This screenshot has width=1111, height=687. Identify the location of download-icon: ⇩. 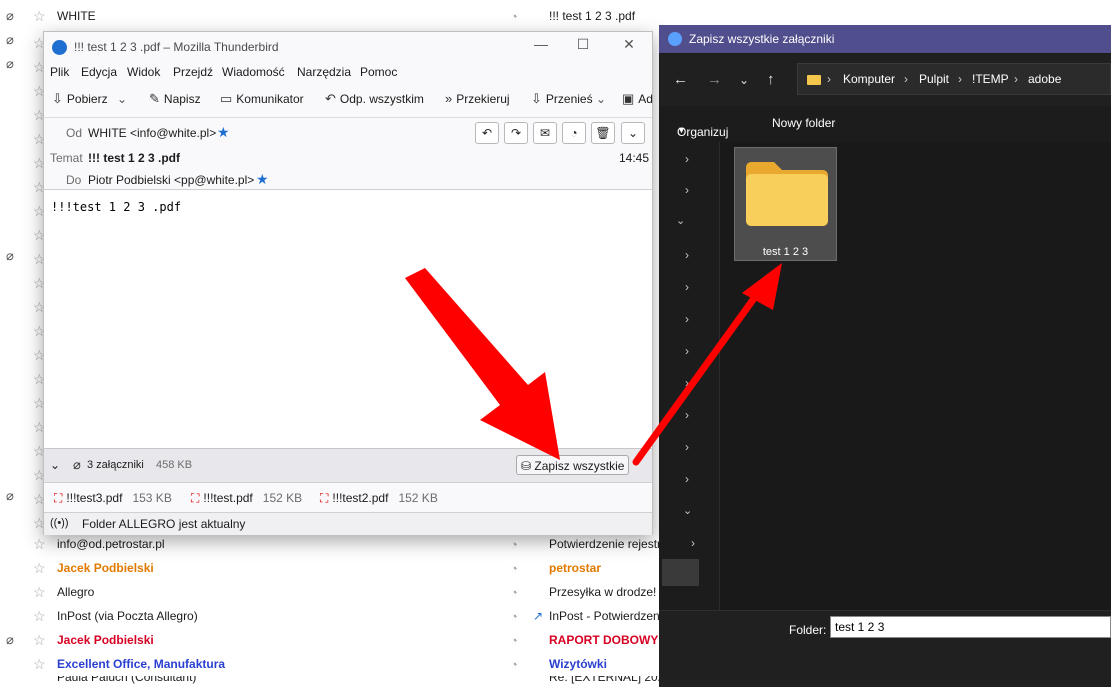
(57, 98).